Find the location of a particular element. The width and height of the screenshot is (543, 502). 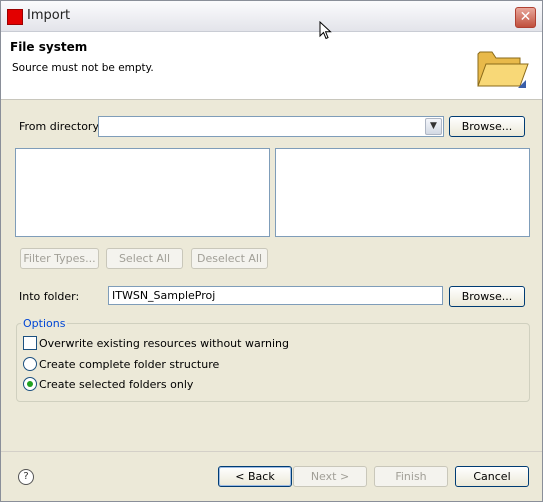

radio-selected-dot is located at coordinates (30, 384).